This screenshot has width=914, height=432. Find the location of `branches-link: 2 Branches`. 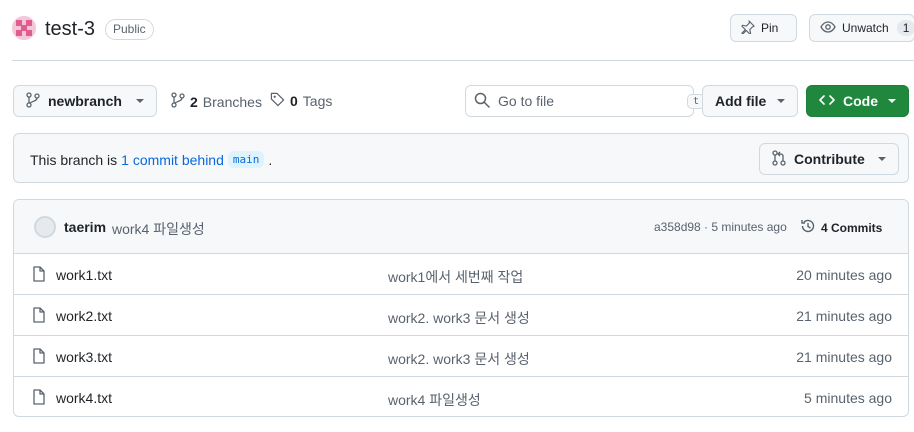

branches-link: 2 Branches is located at coordinates (216, 101).